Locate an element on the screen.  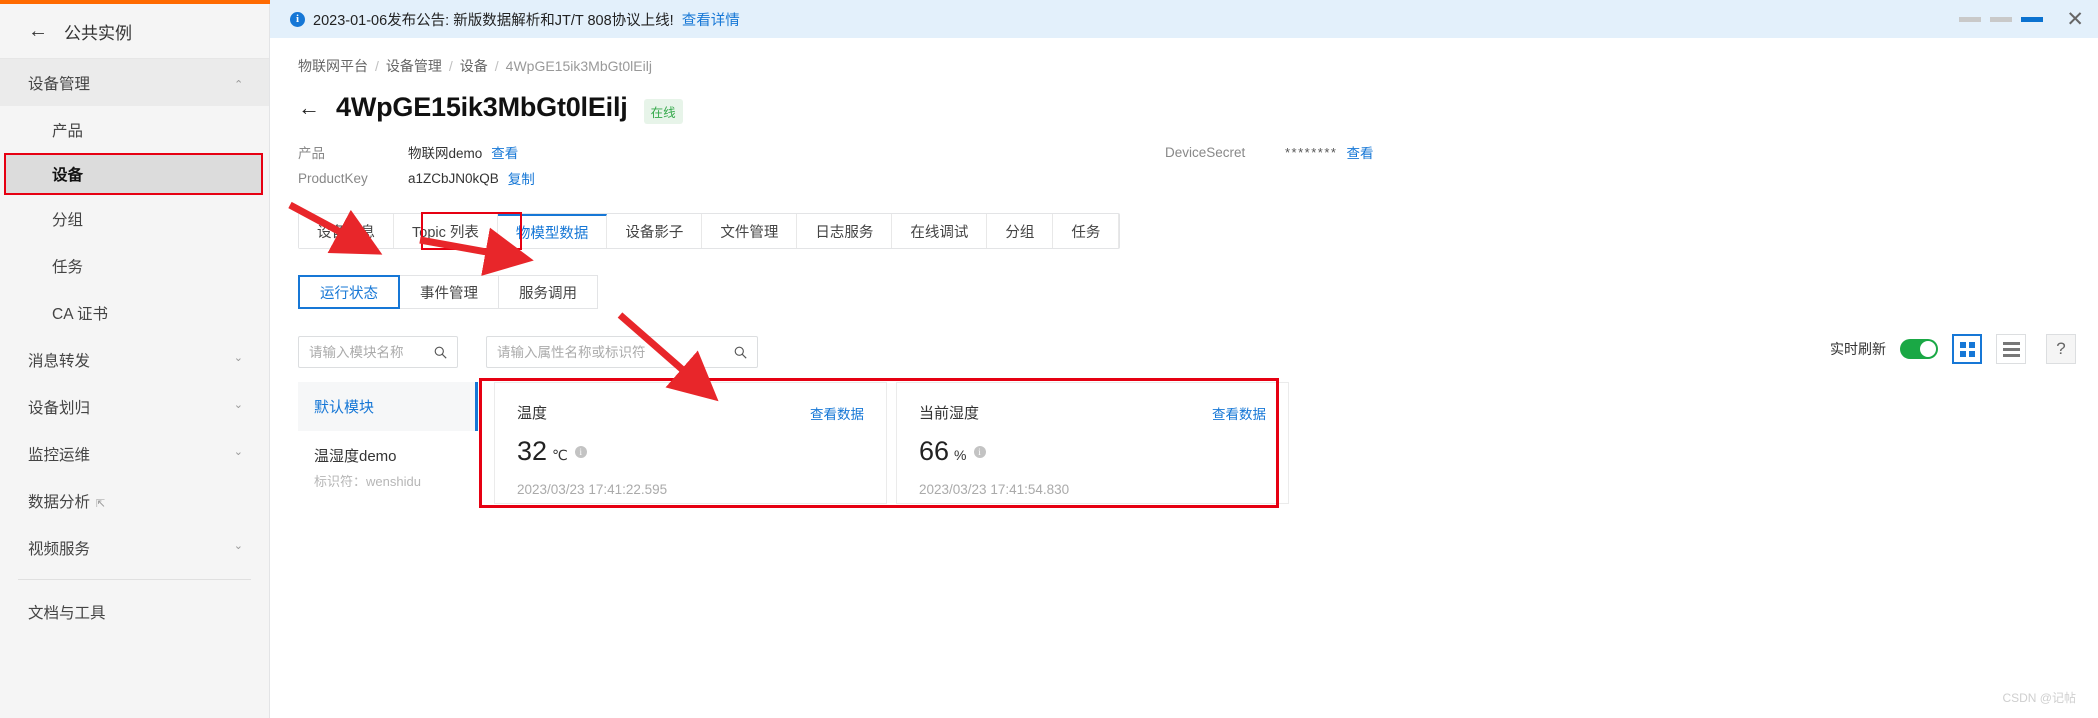
window-maximize-icon is located at coordinates (2032, 19).